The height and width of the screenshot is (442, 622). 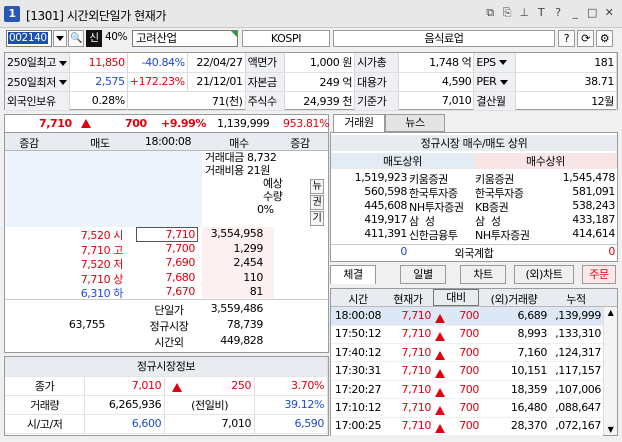 What do you see at coordinates (248, 262) in the screenshot?
I see `bid-volume: 2,454` at bounding box center [248, 262].